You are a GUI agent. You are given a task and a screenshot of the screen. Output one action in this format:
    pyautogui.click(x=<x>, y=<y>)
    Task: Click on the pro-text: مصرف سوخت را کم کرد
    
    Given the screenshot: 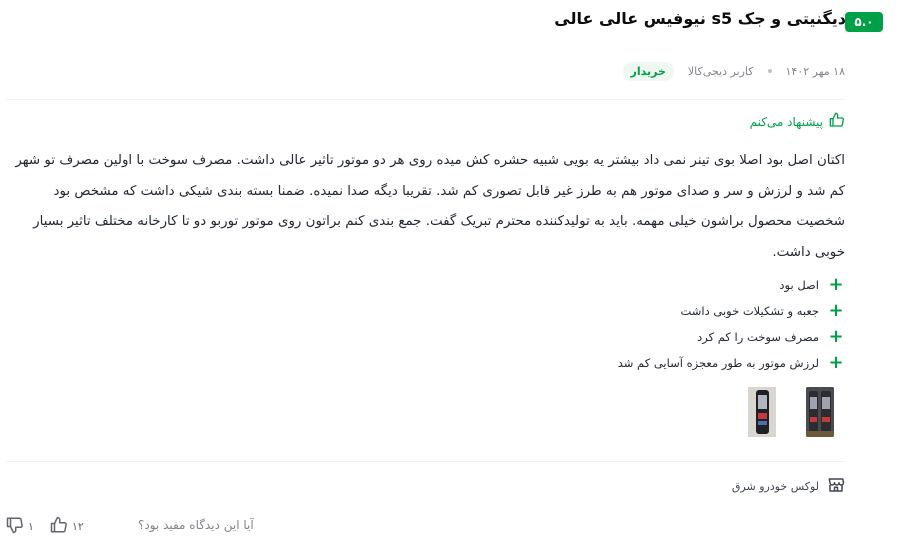 What is the action you would take?
    pyautogui.click(x=758, y=337)
    